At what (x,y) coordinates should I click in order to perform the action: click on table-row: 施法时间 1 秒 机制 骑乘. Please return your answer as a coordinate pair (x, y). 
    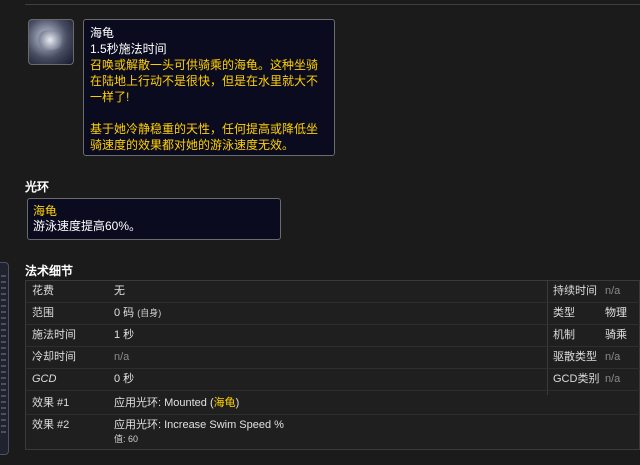
    Looking at the image, I should click on (333, 336).